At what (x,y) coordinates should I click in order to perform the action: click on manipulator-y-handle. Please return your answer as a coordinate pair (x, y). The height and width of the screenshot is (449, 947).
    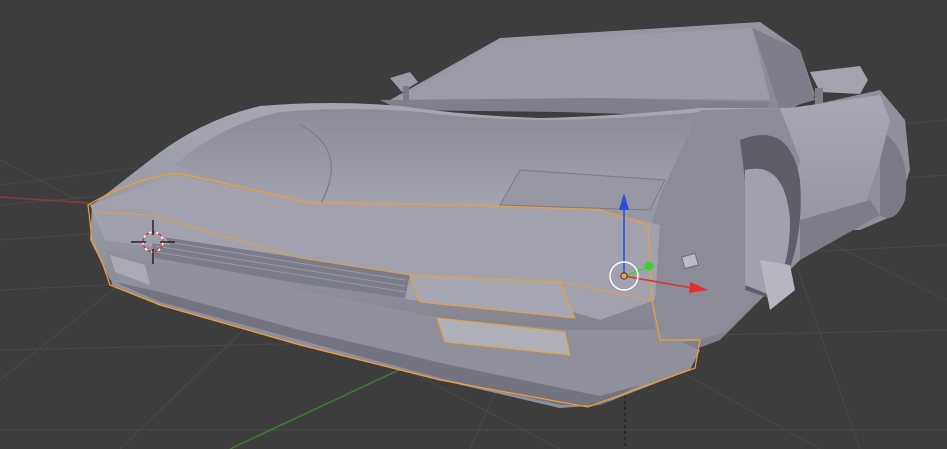
    Looking at the image, I should click on (649, 266).